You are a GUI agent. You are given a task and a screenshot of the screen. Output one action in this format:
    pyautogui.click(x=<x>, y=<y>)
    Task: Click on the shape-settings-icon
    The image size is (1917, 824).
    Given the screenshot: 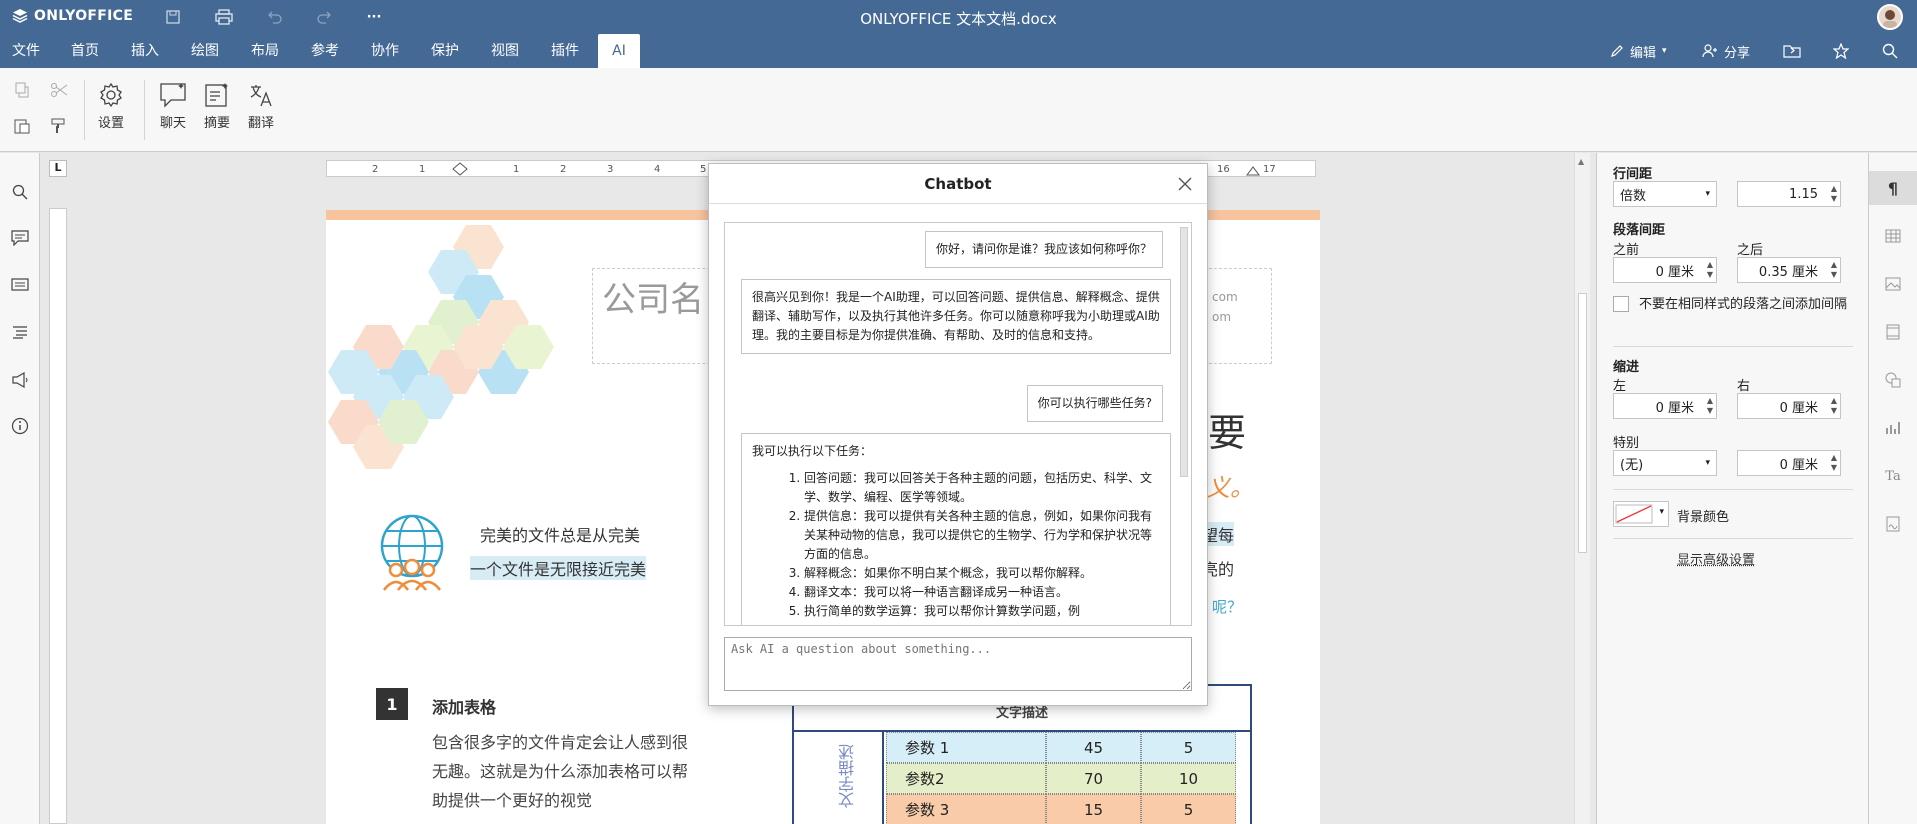 What is the action you would take?
    pyautogui.click(x=1893, y=380)
    